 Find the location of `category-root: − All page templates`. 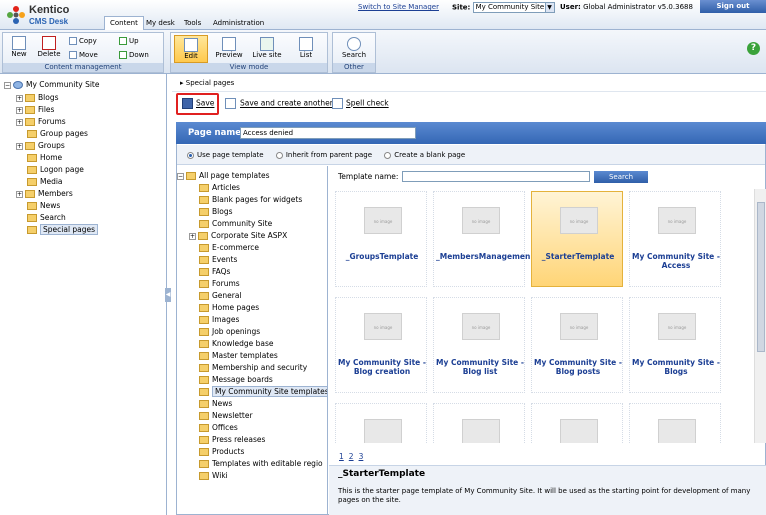

category-root: − All page templates is located at coordinates (223, 175).